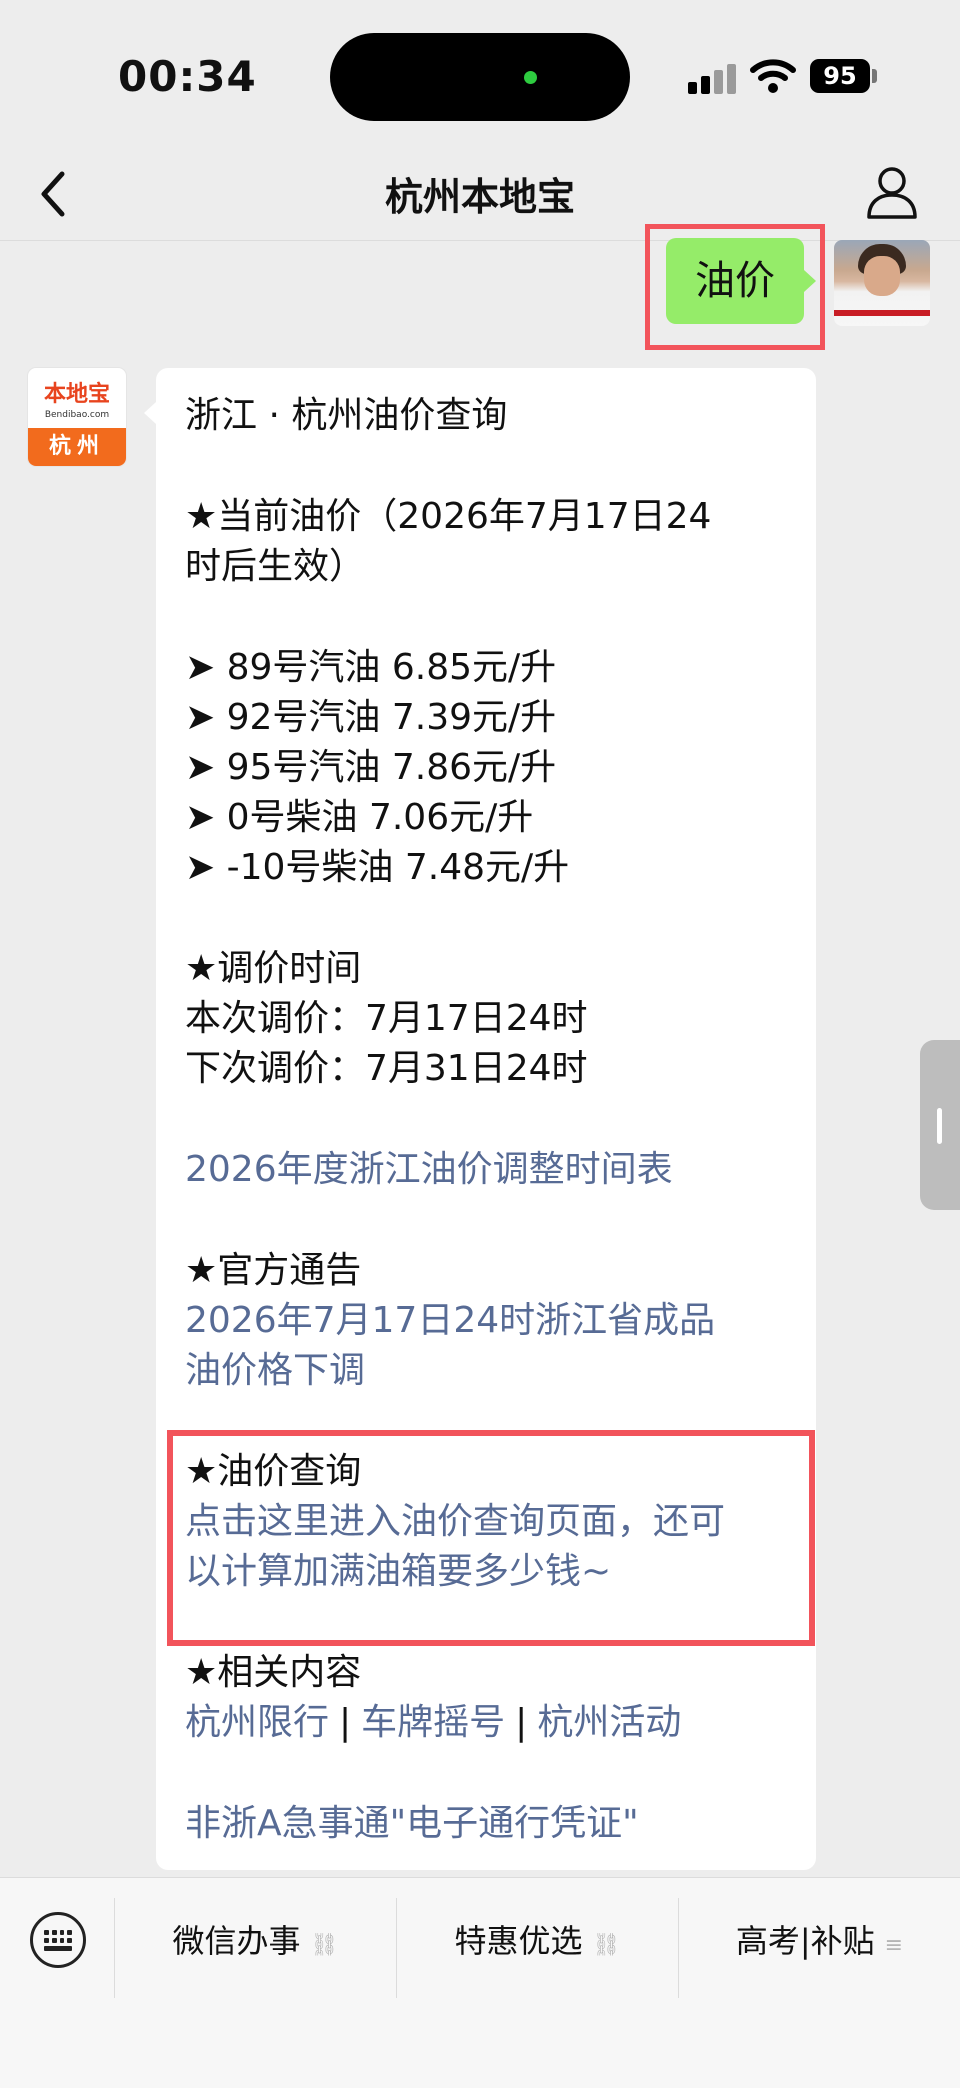 The width and height of the screenshot is (960, 2088). I want to click on menu-item-label: 微信办事, so click(236, 1941).